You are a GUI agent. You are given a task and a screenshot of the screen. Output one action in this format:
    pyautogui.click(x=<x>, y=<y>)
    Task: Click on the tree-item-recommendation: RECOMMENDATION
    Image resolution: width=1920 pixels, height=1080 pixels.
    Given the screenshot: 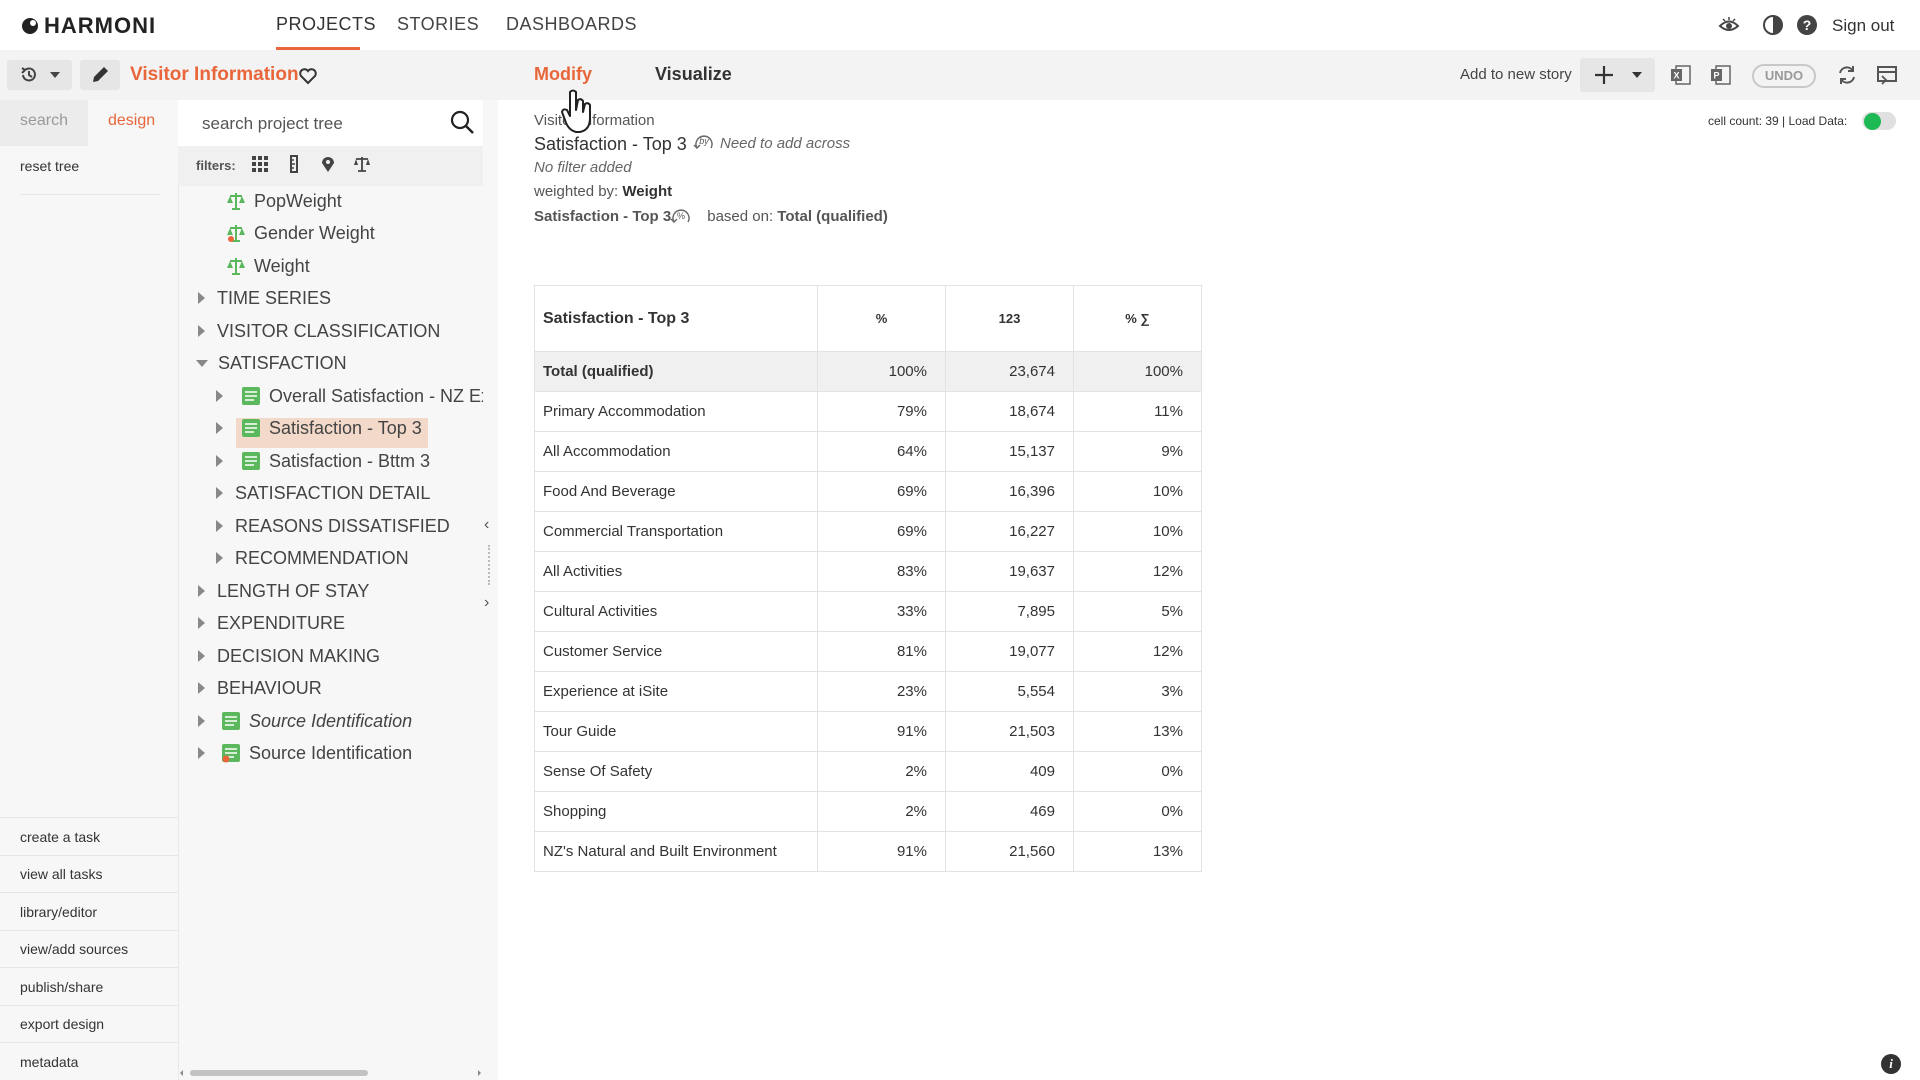 What is the action you would take?
    pyautogui.click(x=312, y=558)
    